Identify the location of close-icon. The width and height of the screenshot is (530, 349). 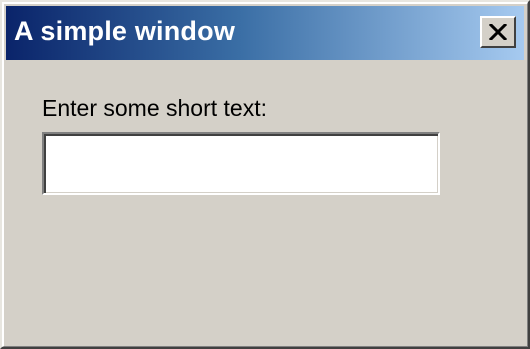
(498, 32).